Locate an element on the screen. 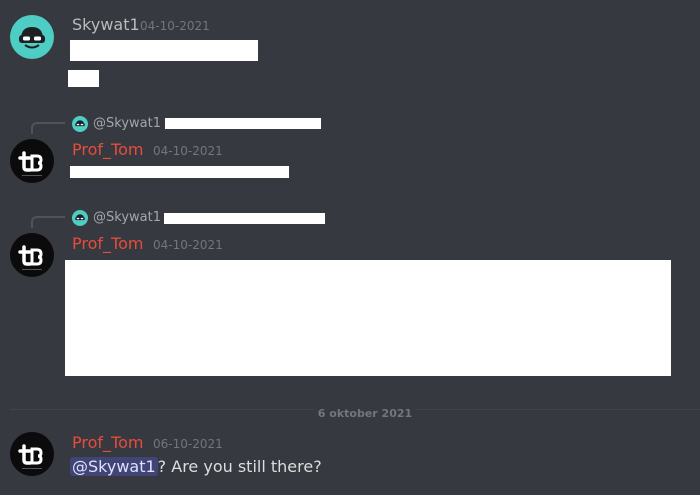 This screenshot has height=495, width=700. date-divider-label: 6 oktober 2021 is located at coordinates (365, 413).